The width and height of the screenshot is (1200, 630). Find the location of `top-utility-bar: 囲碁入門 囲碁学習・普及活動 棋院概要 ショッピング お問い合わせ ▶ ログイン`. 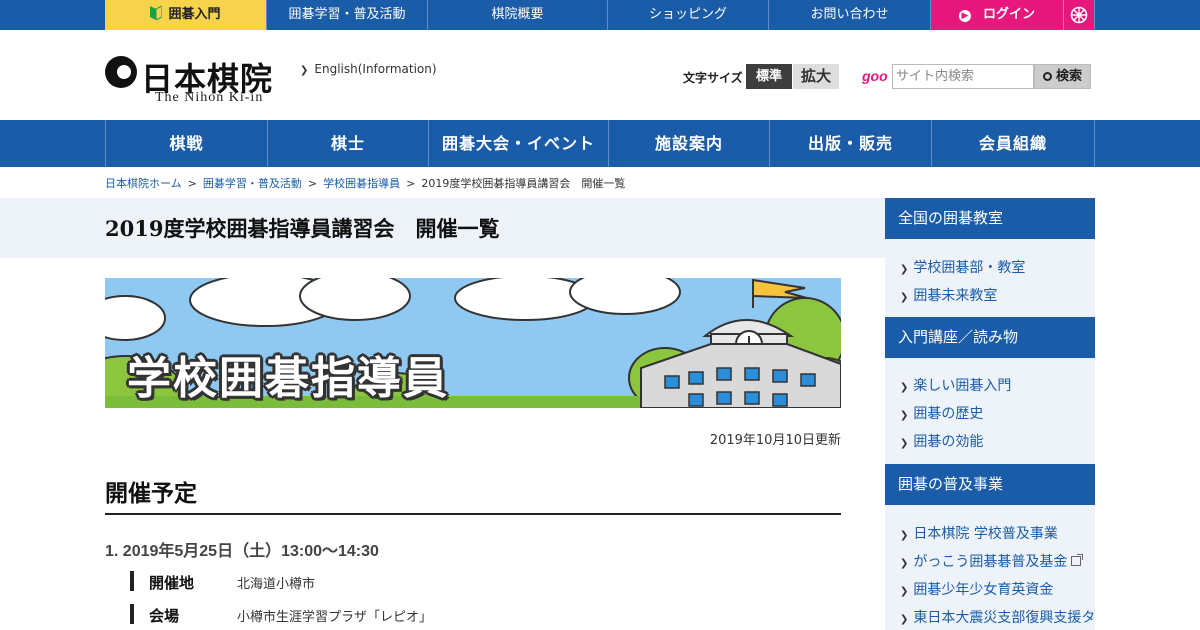

top-utility-bar: 囲碁入門 囲碁学習・普及活動 棋院概要 ショッピング お問い合わせ ▶ ログイン is located at coordinates (600, 15).